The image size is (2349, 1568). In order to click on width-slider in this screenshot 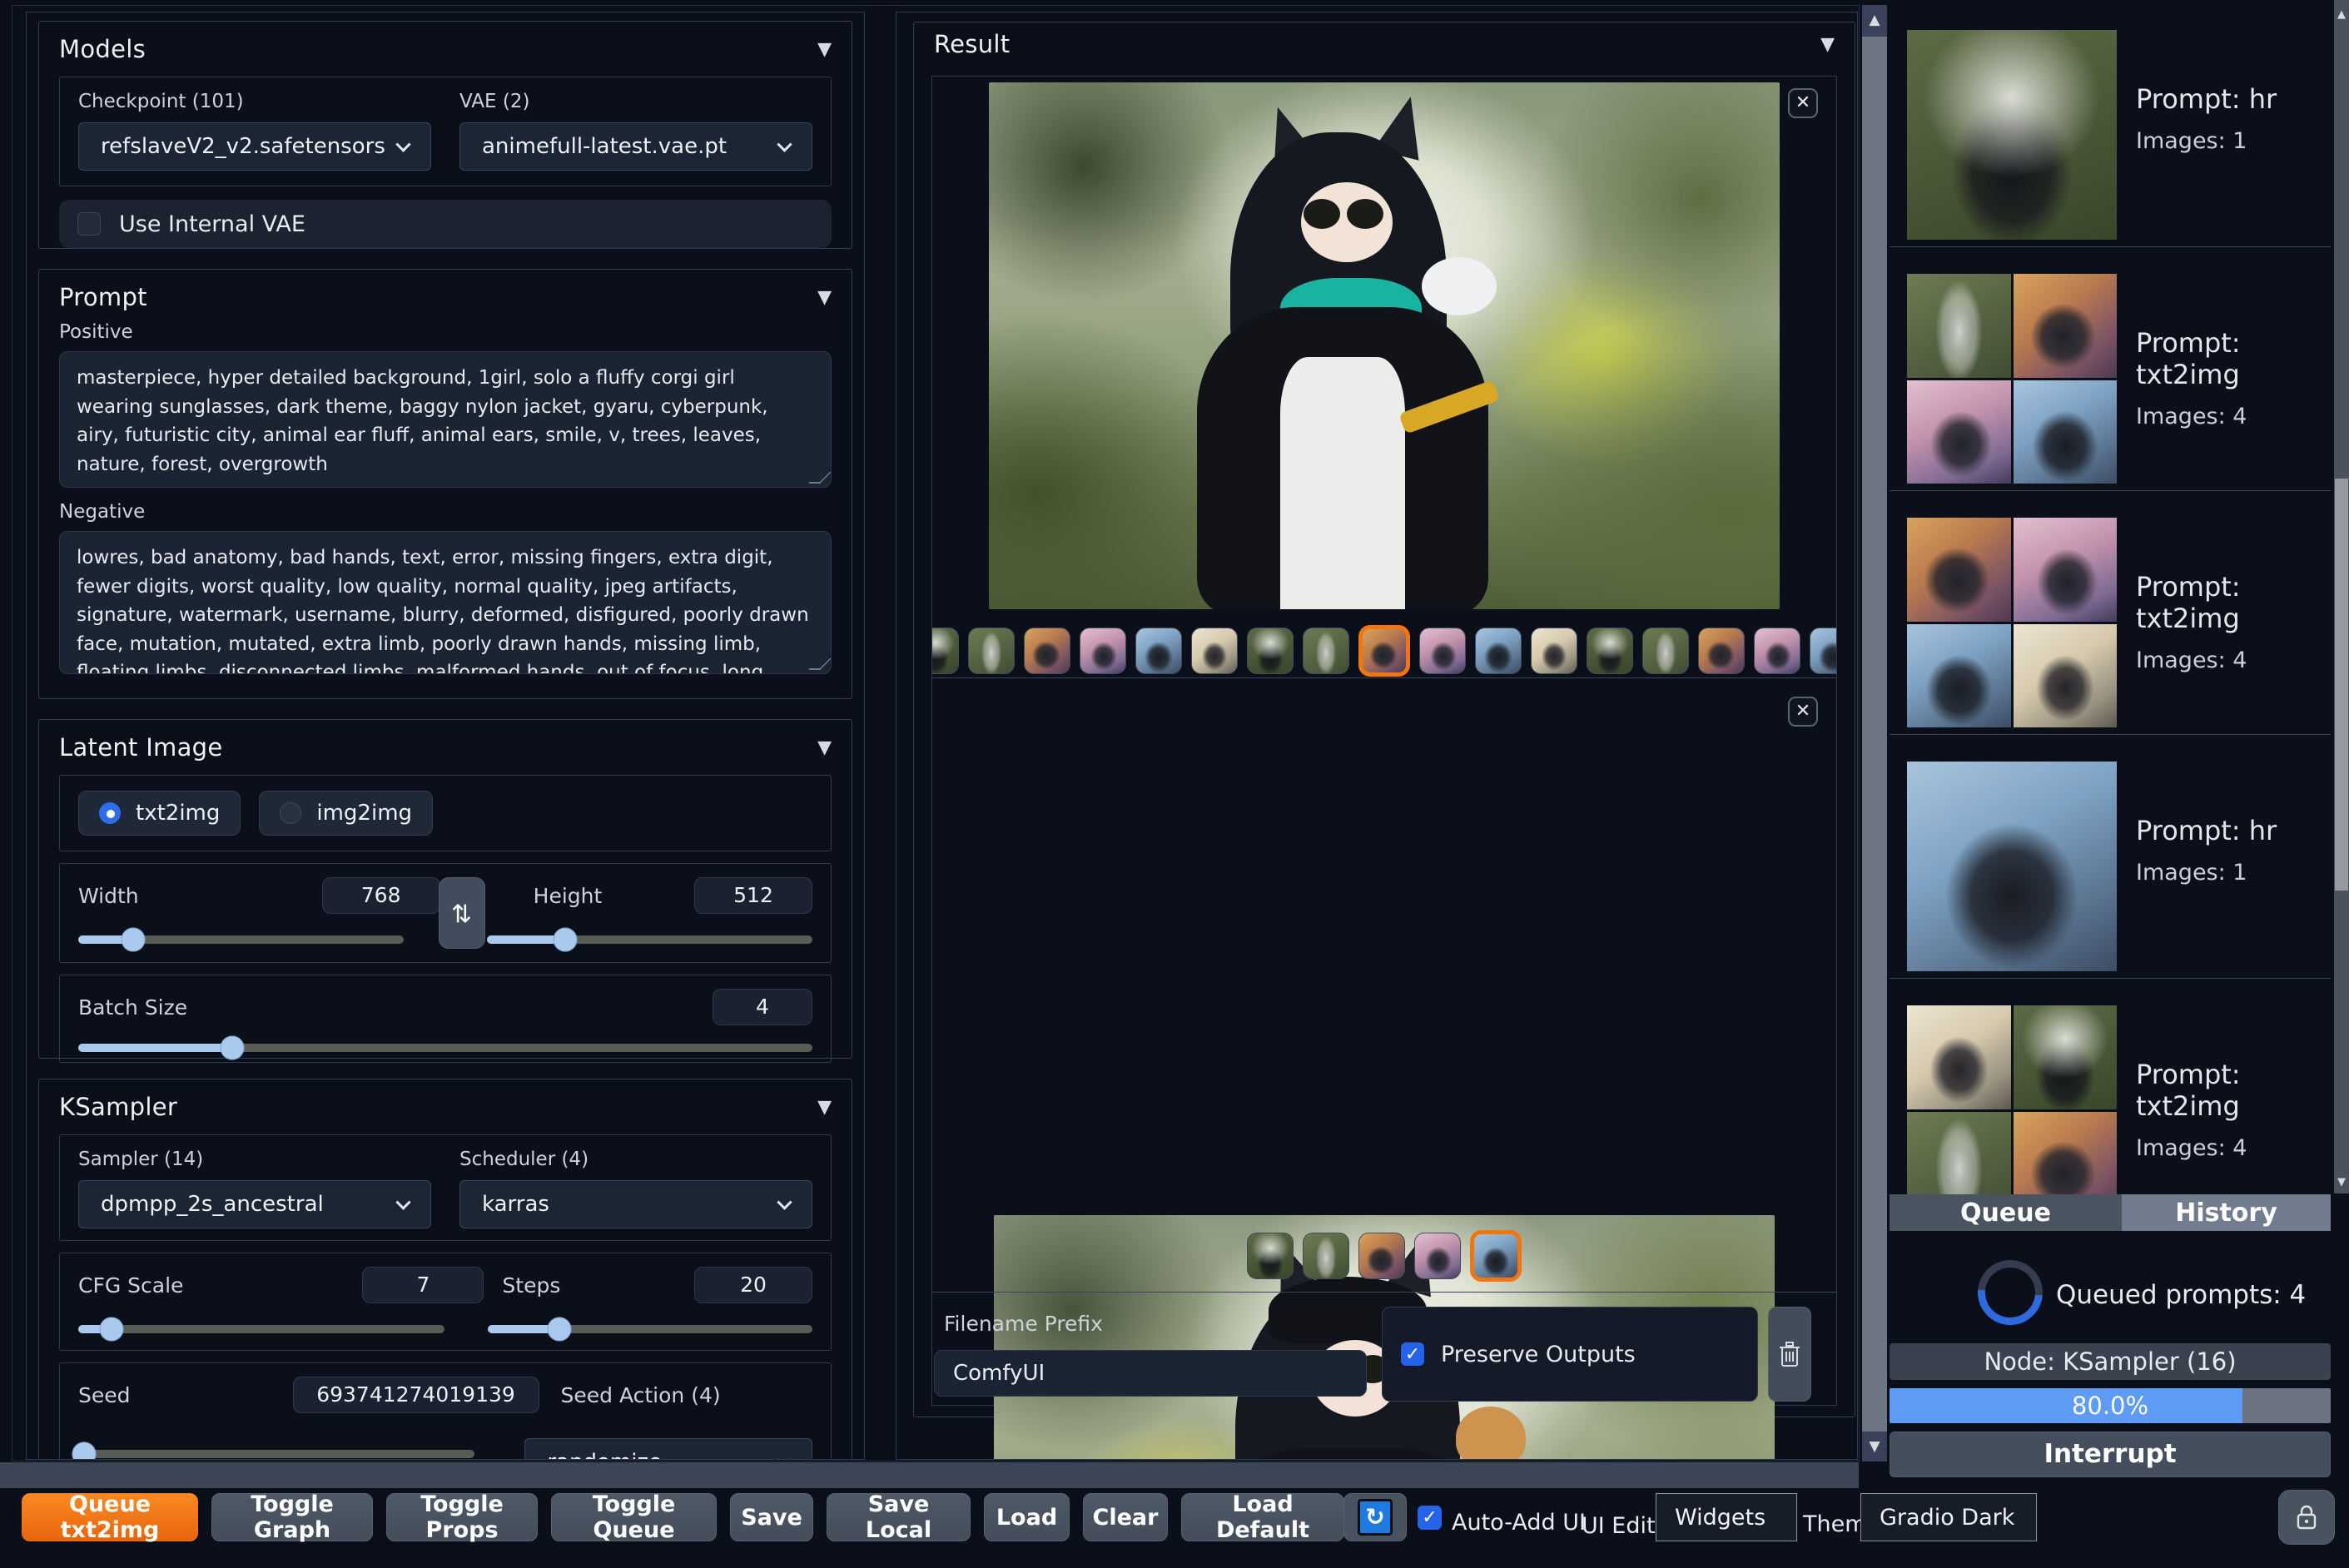, I will do `click(241, 939)`.